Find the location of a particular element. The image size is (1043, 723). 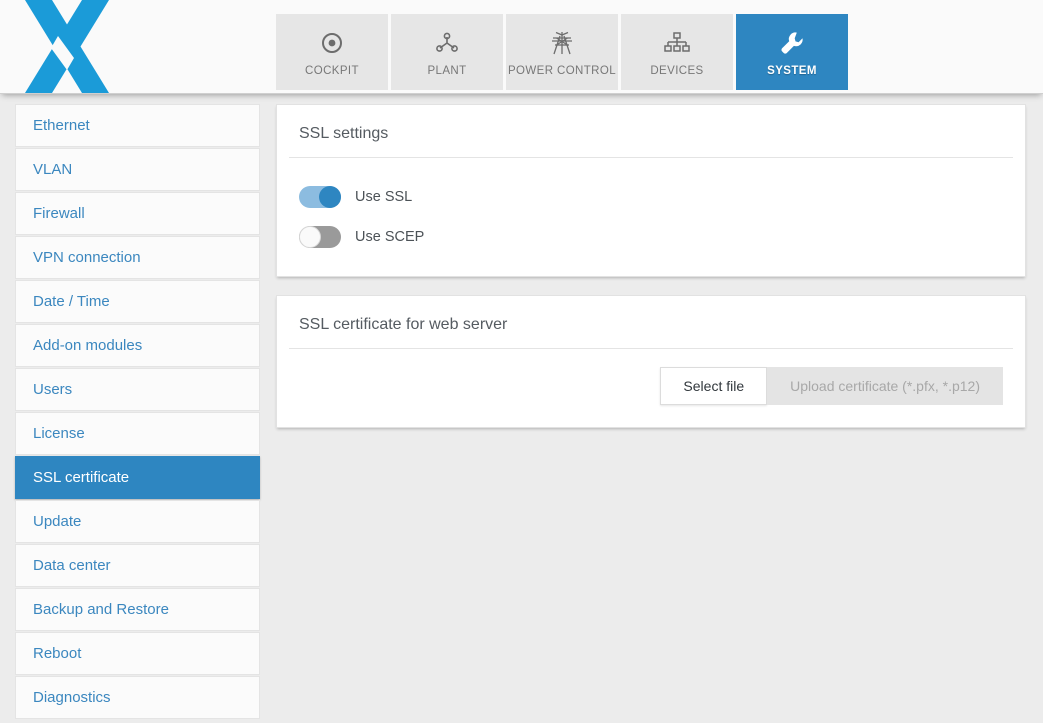

ssl-settings-title: SSL settings is located at coordinates (344, 133).